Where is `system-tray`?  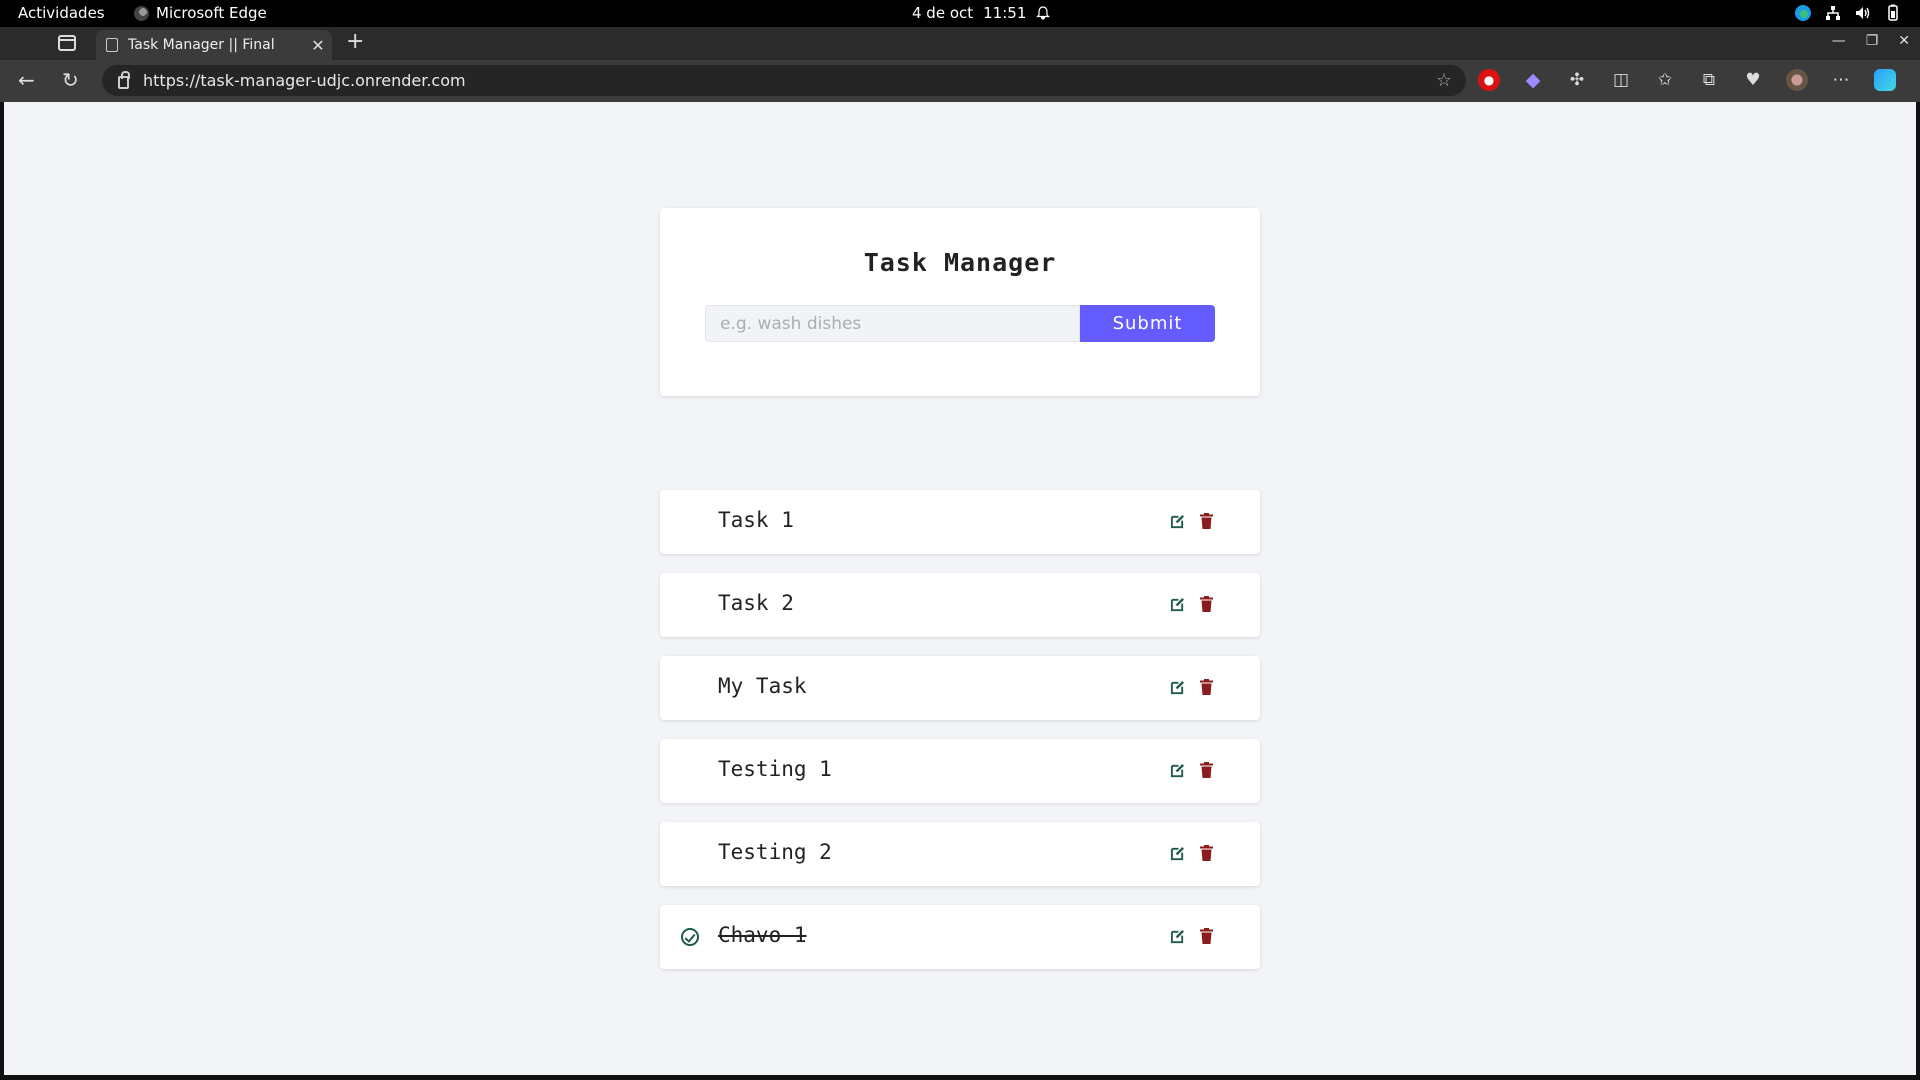 system-tray is located at coordinates (1848, 13).